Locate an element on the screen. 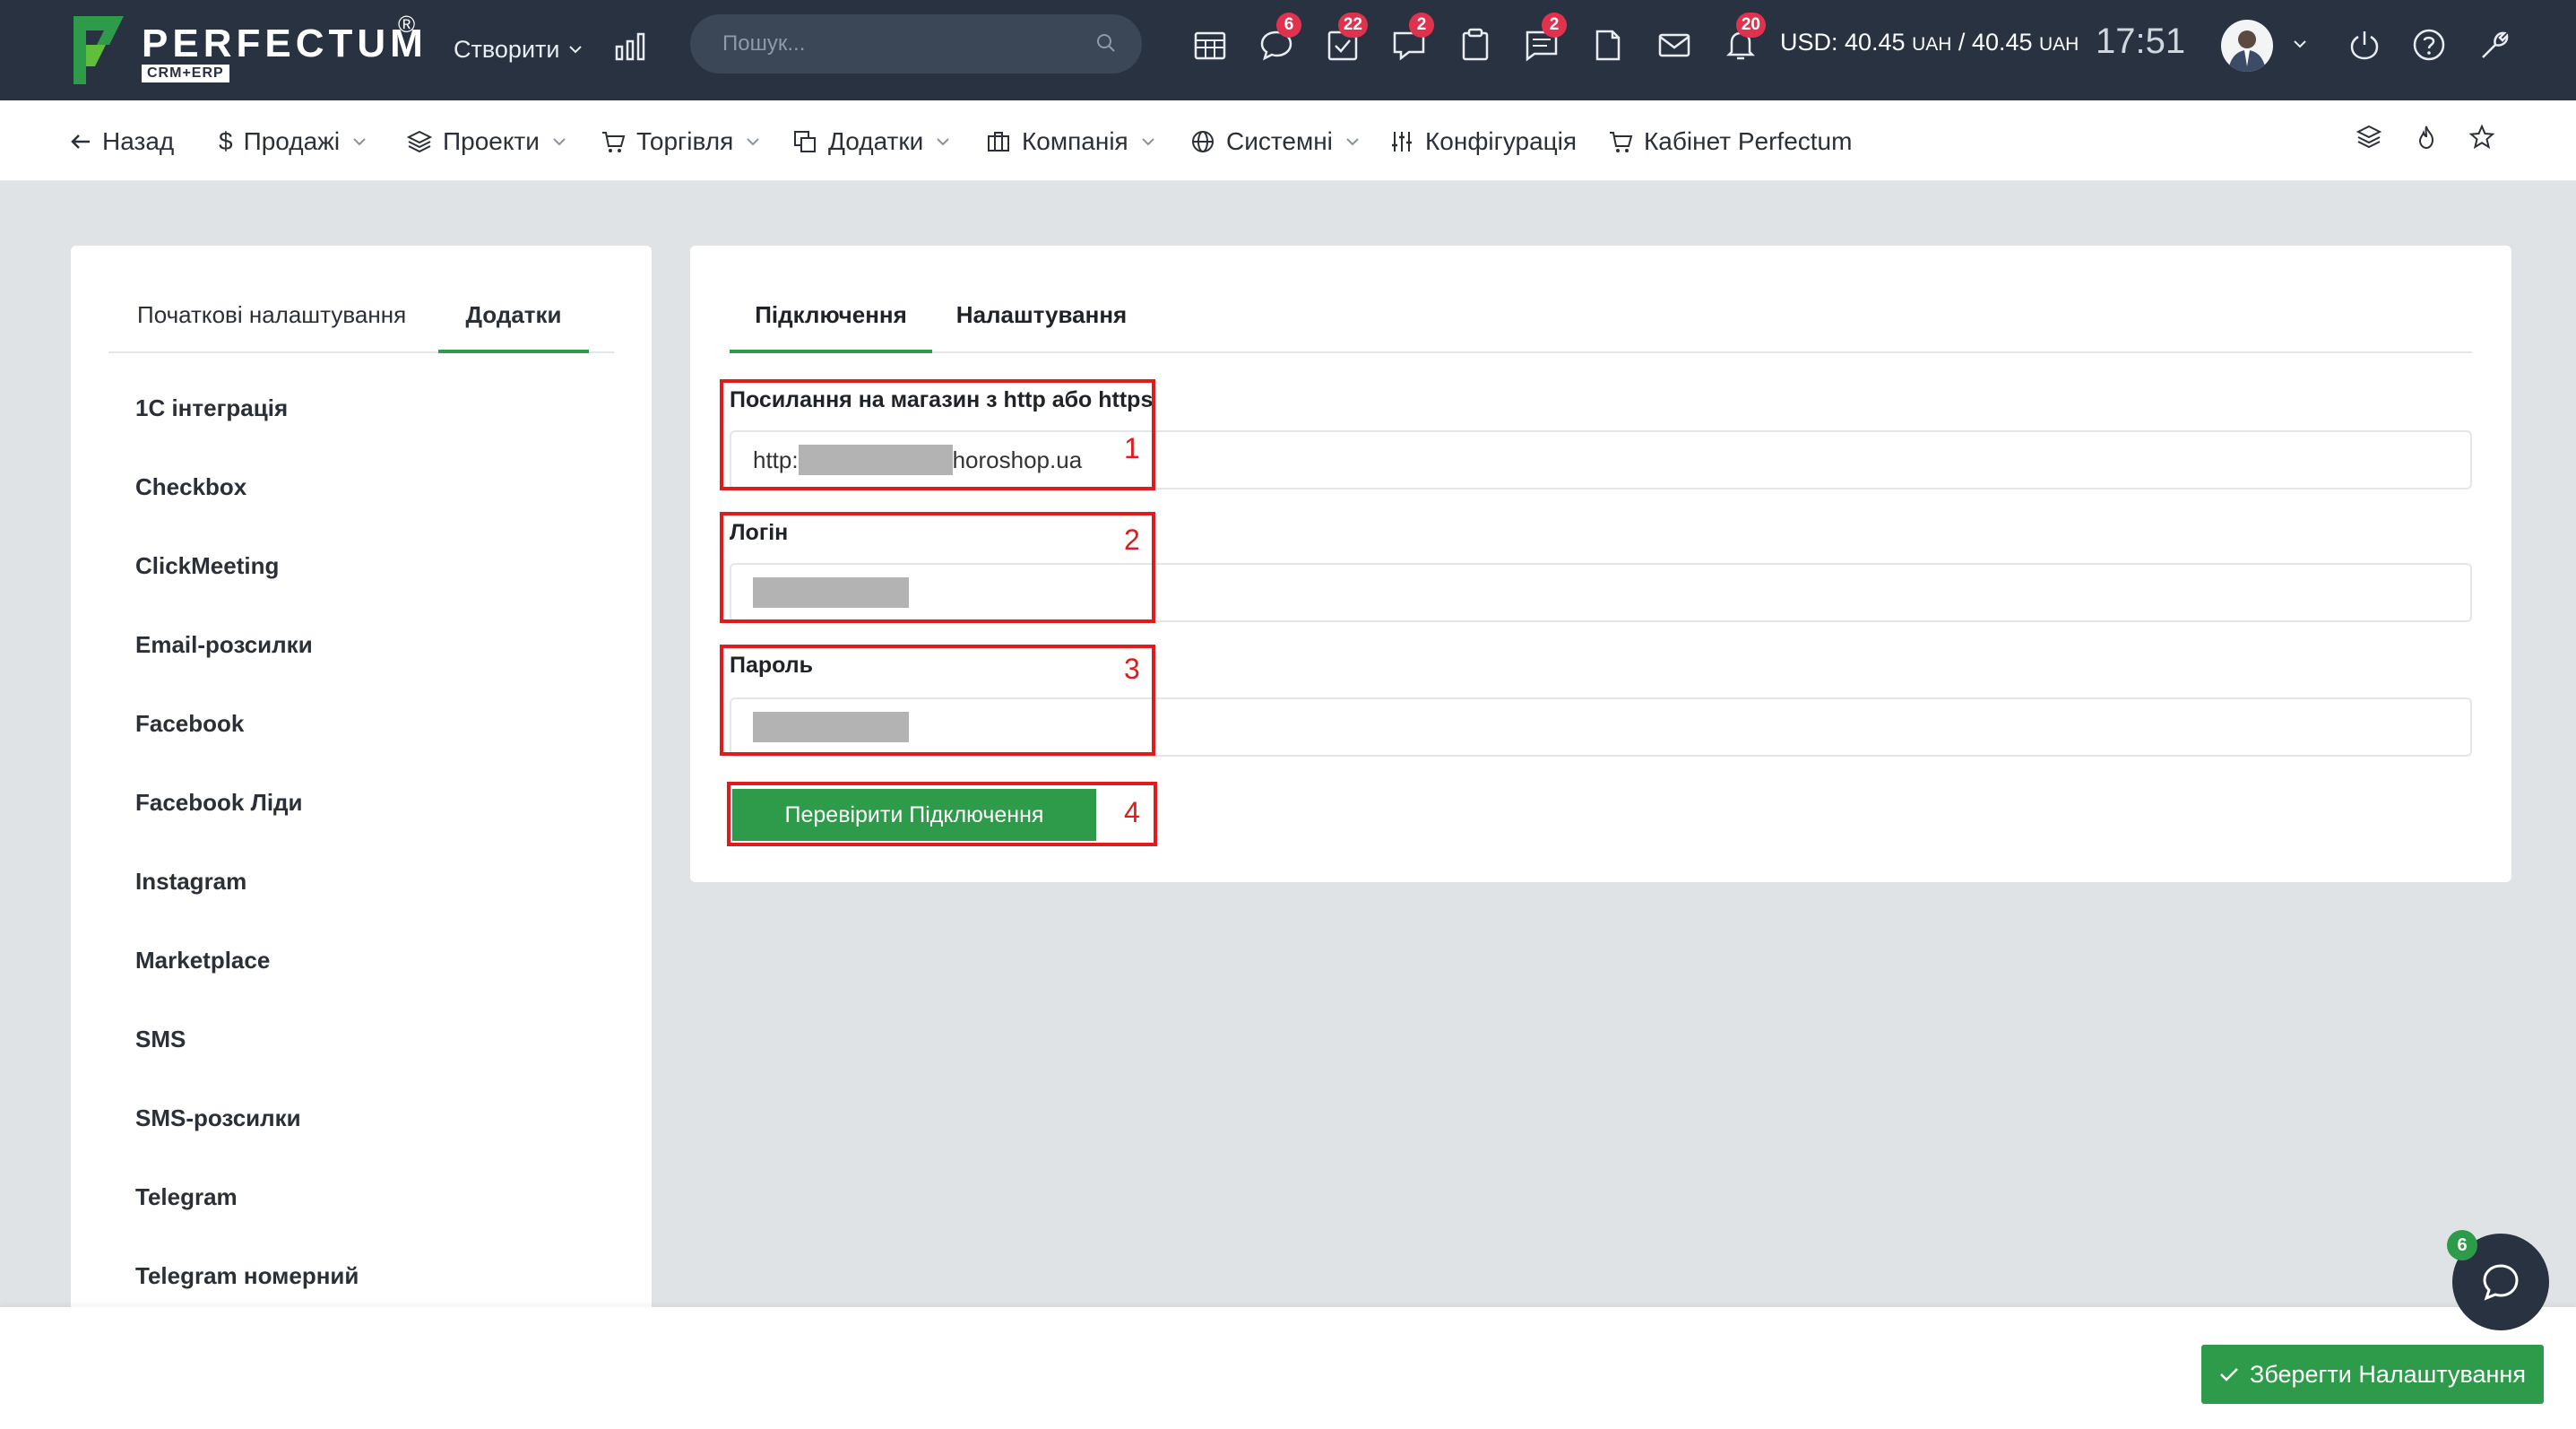 The image size is (2576, 1429). mail-icon is located at coordinates (1674, 45).